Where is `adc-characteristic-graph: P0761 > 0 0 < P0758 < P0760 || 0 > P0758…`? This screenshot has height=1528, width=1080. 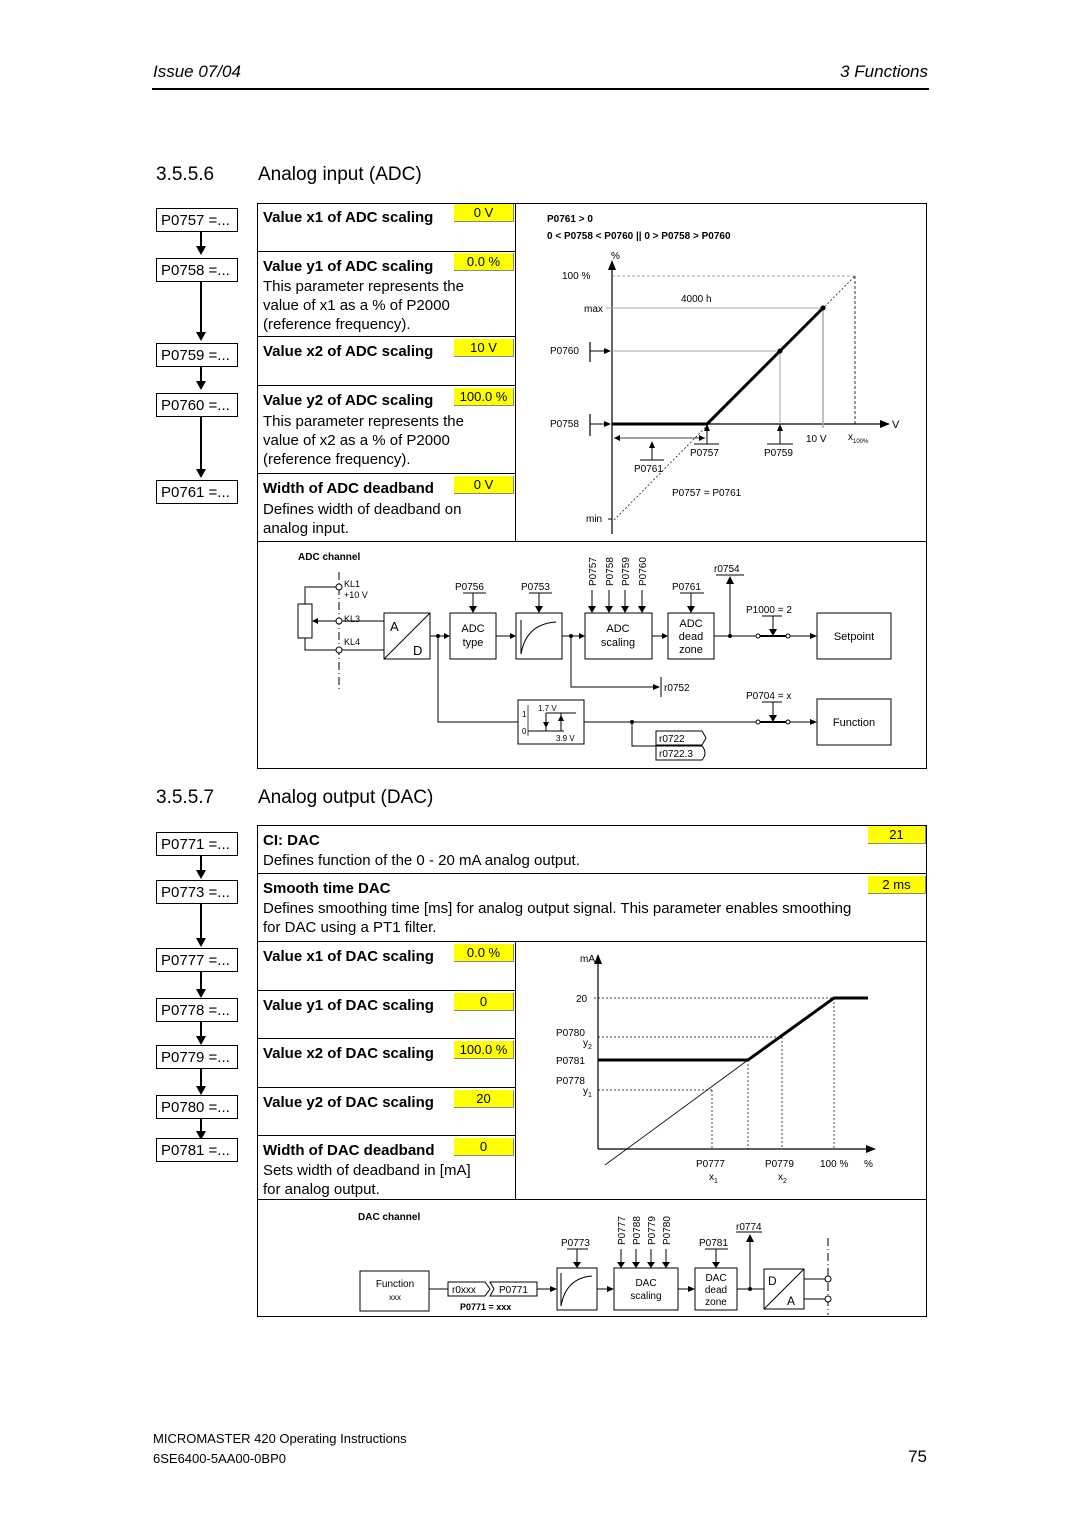 adc-characteristic-graph: P0761 > 0 0 < P0758 < P0760 || 0 > P0758… is located at coordinates (723, 374).